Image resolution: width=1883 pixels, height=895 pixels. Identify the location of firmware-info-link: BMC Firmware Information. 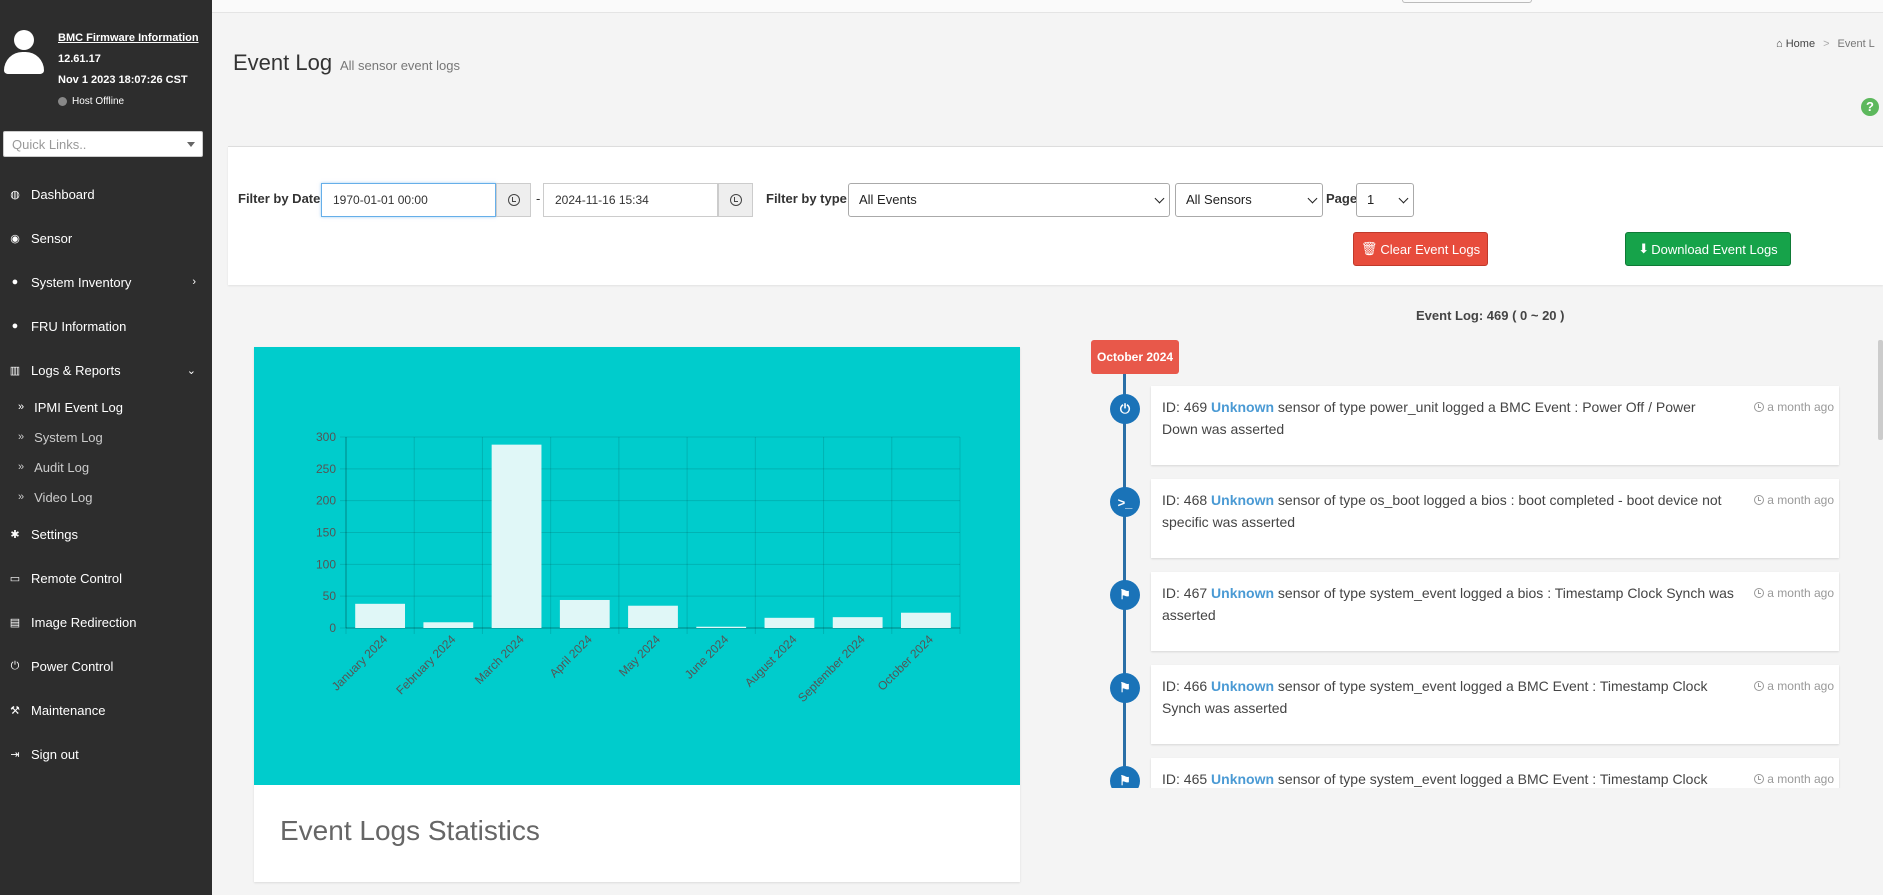
(128, 38).